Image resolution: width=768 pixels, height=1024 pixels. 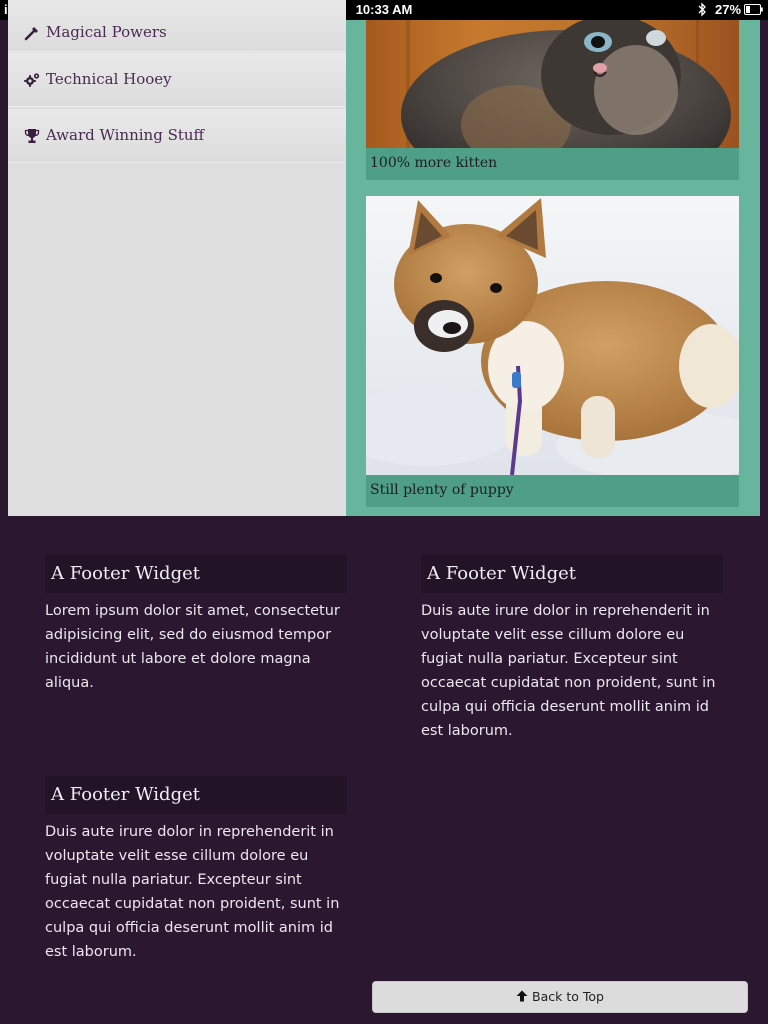 I want to click on wand-icon, so click(x=31, y=34).